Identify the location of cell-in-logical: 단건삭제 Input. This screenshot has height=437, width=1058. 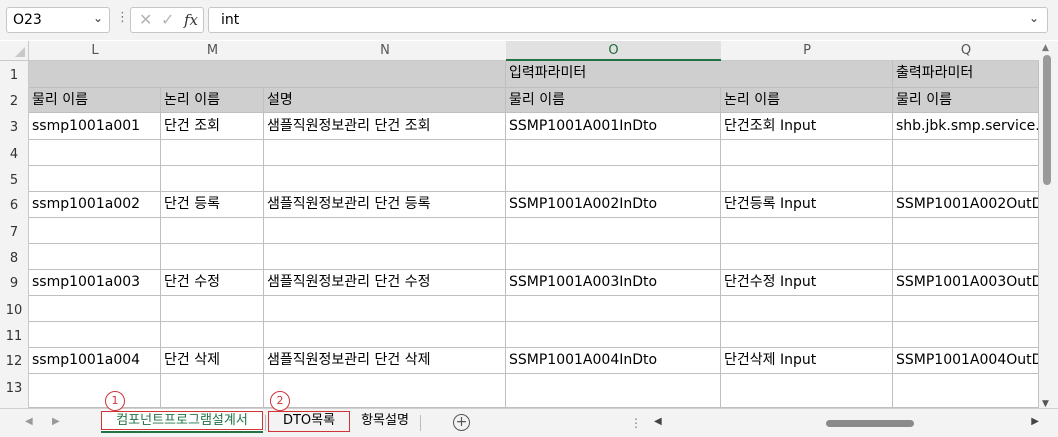
(807, 361).